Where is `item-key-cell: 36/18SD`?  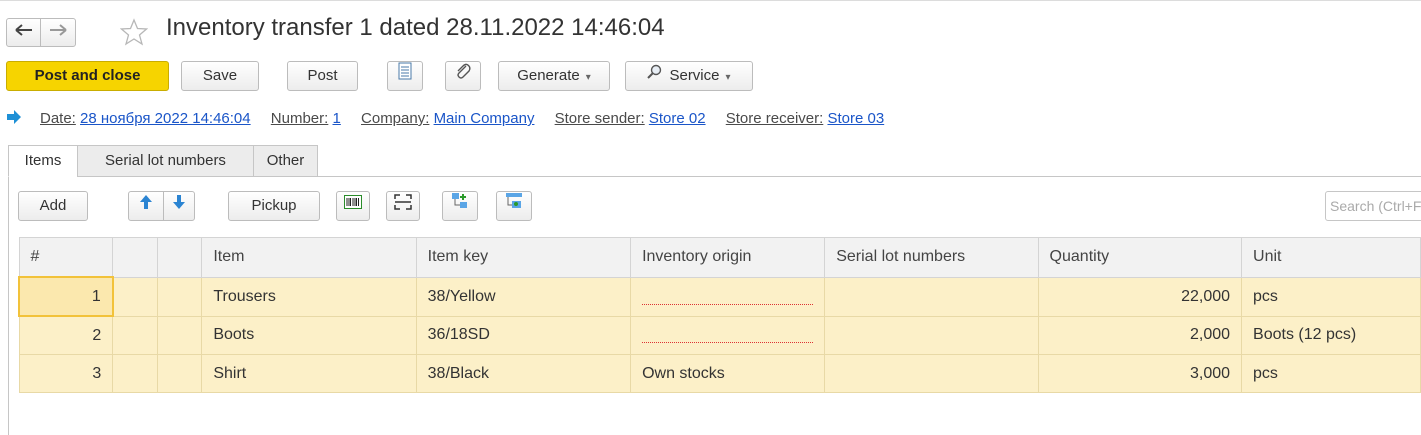 item-key-cell: 36/18SD is located at coordinates (523, 335).